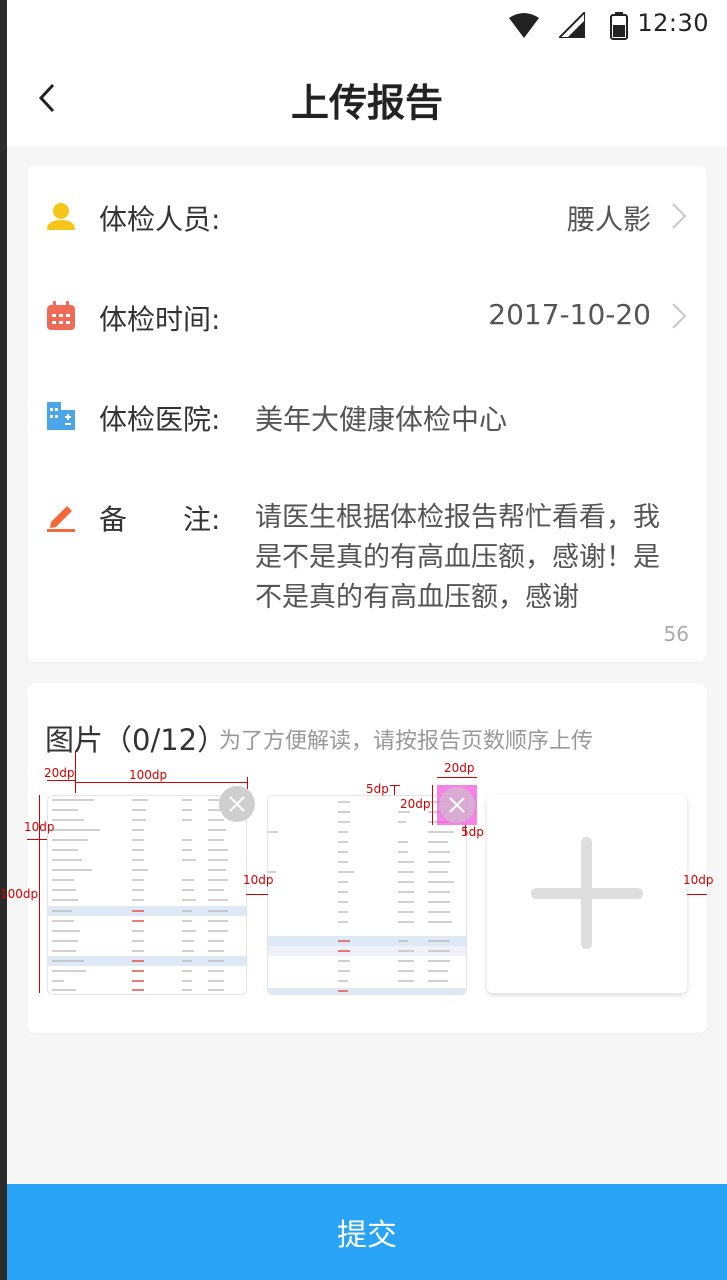  I want to click on spec-label: 5dp, so click(377, 789).